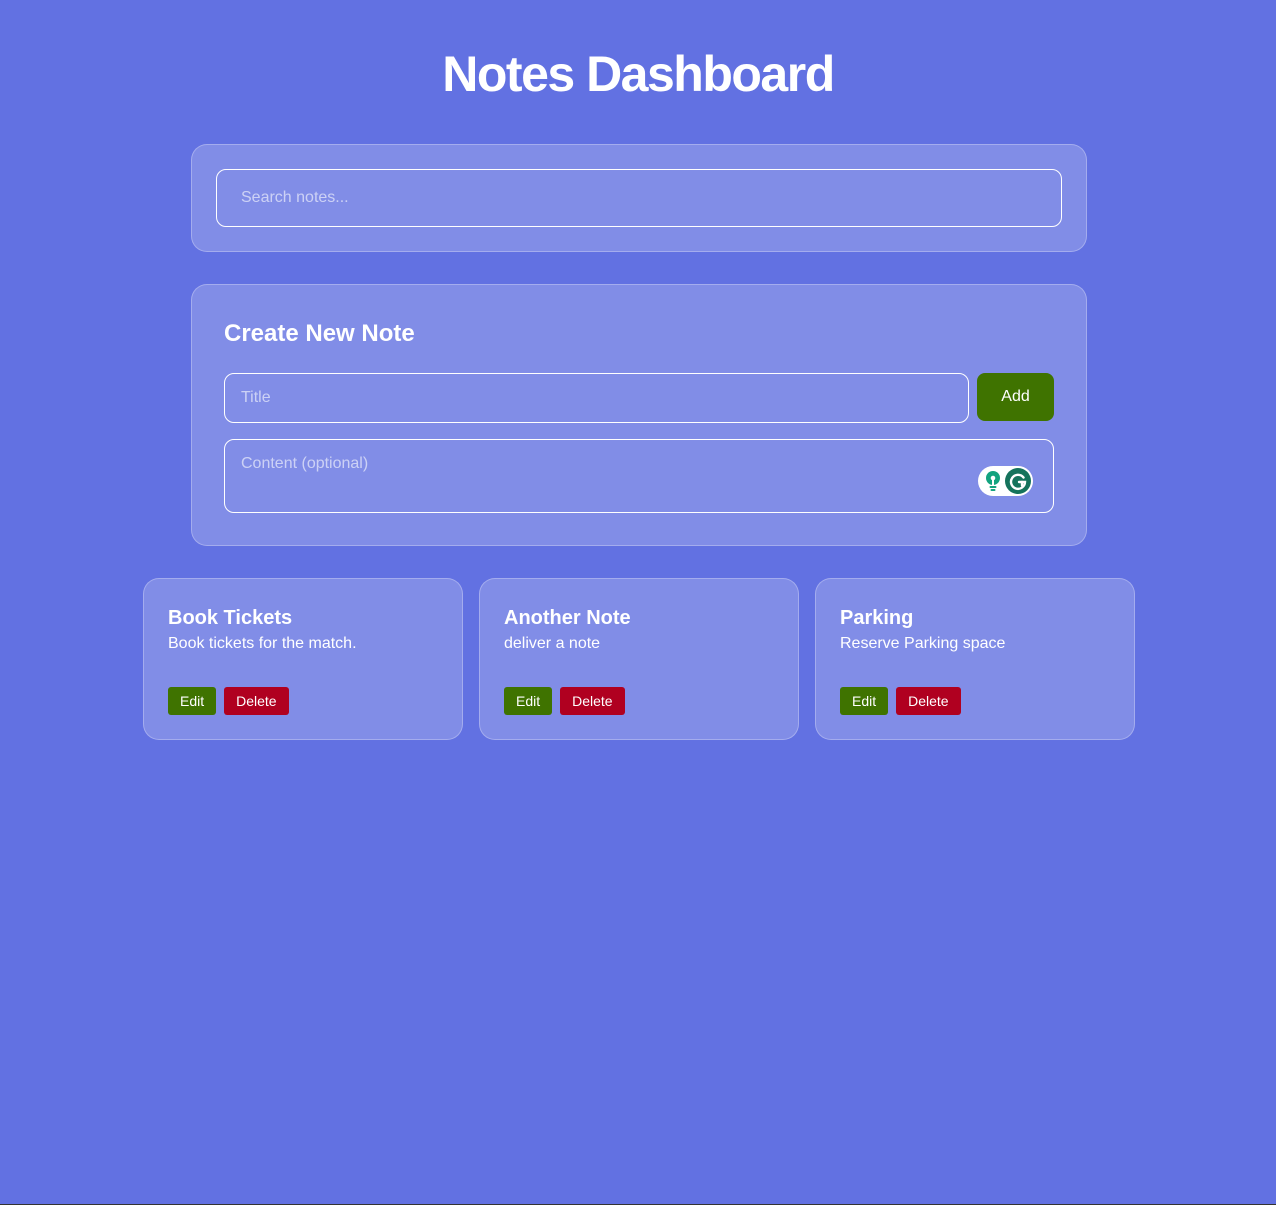  I want to click on note-content: deliver a note, so click(552, 643).